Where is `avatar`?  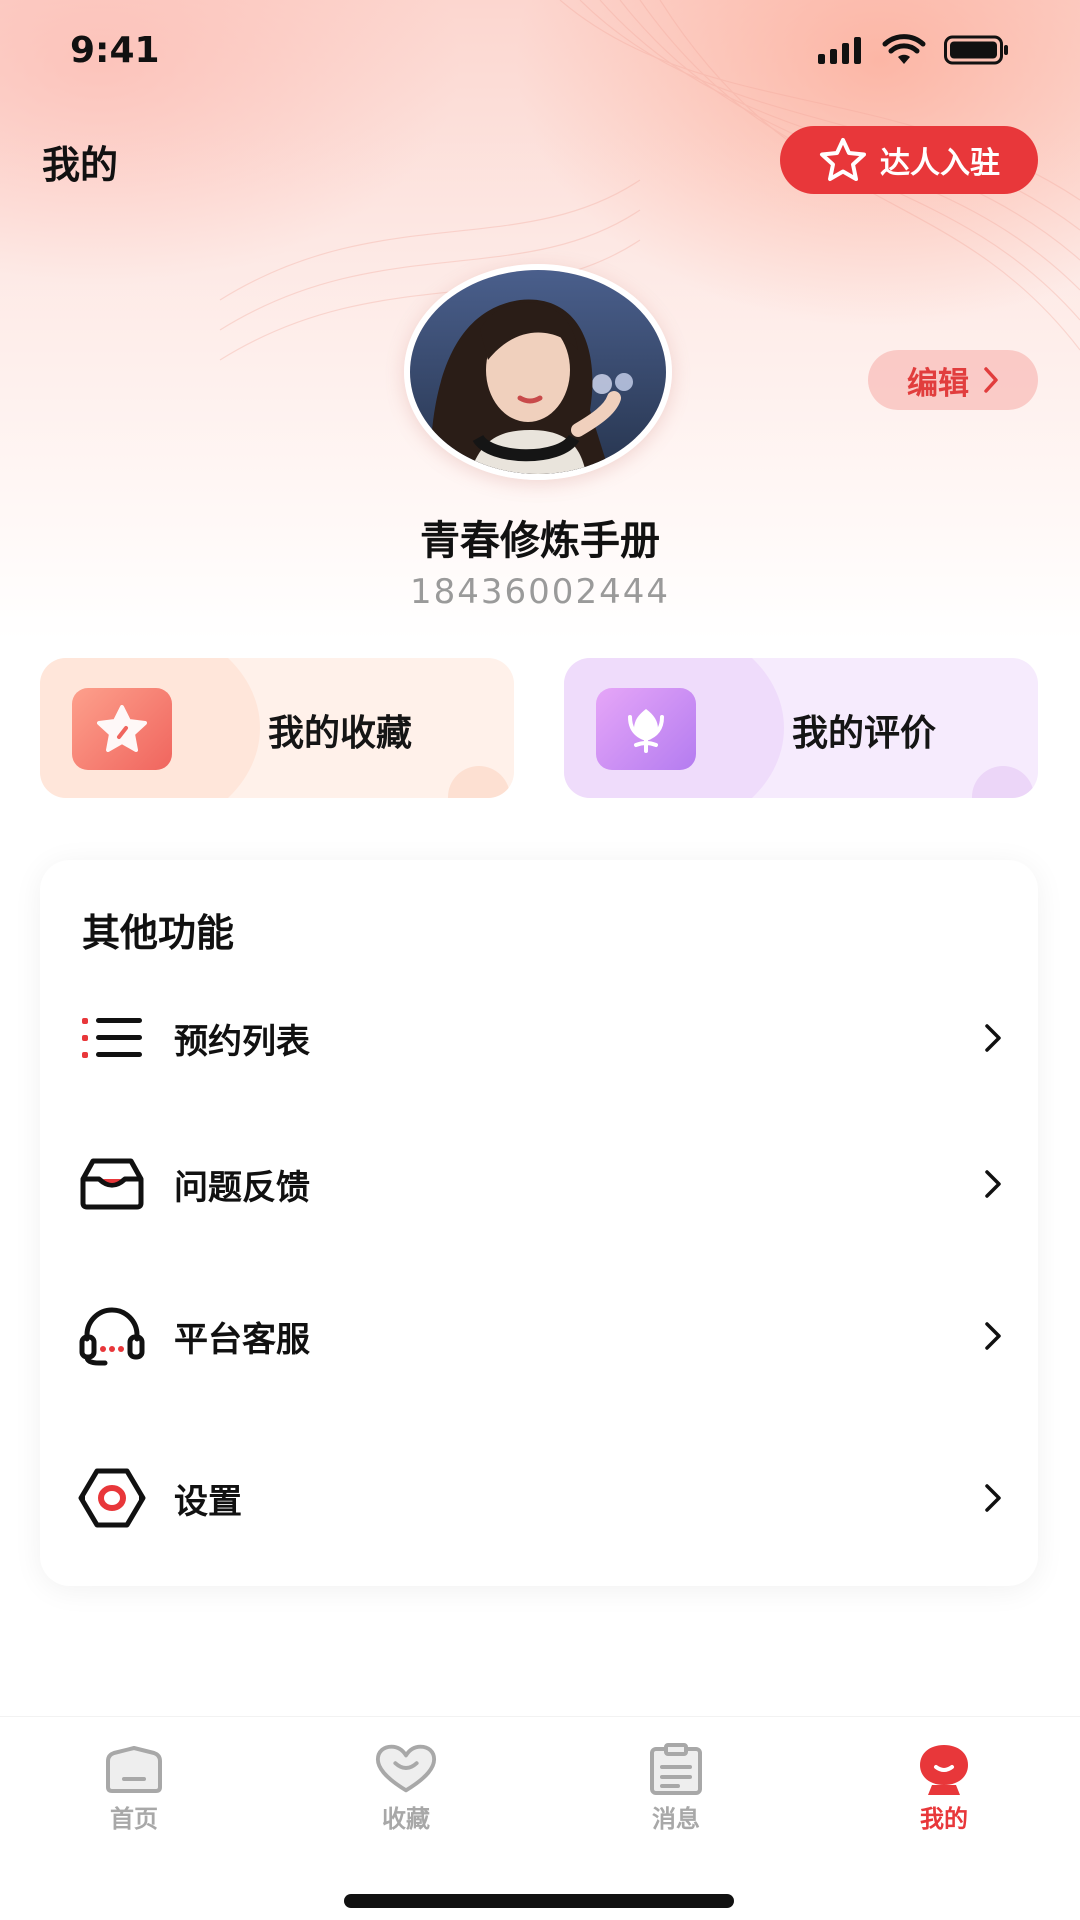
avatar is located at coordinates (538, 372).